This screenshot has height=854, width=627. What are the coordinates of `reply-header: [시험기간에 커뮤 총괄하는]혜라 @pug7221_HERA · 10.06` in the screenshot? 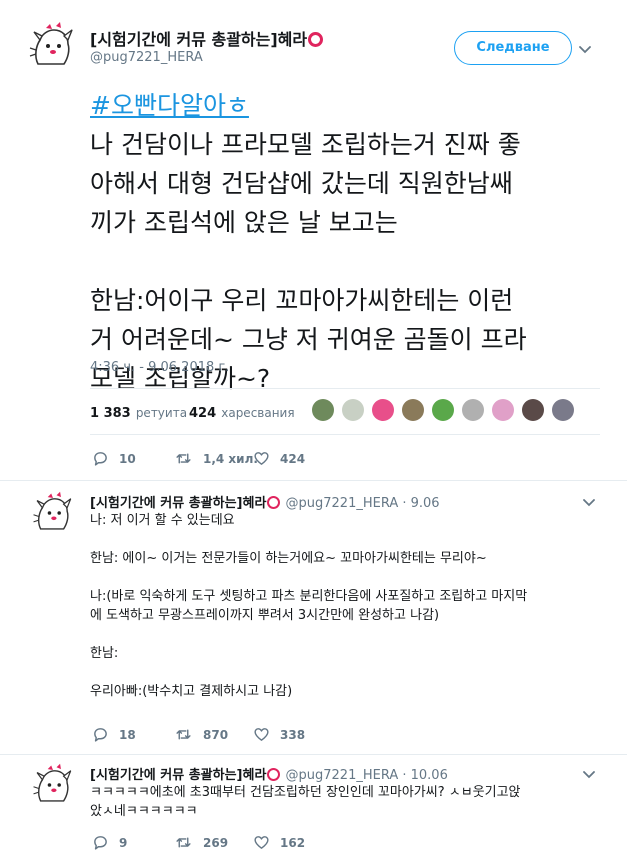 It's located at (269, 773).